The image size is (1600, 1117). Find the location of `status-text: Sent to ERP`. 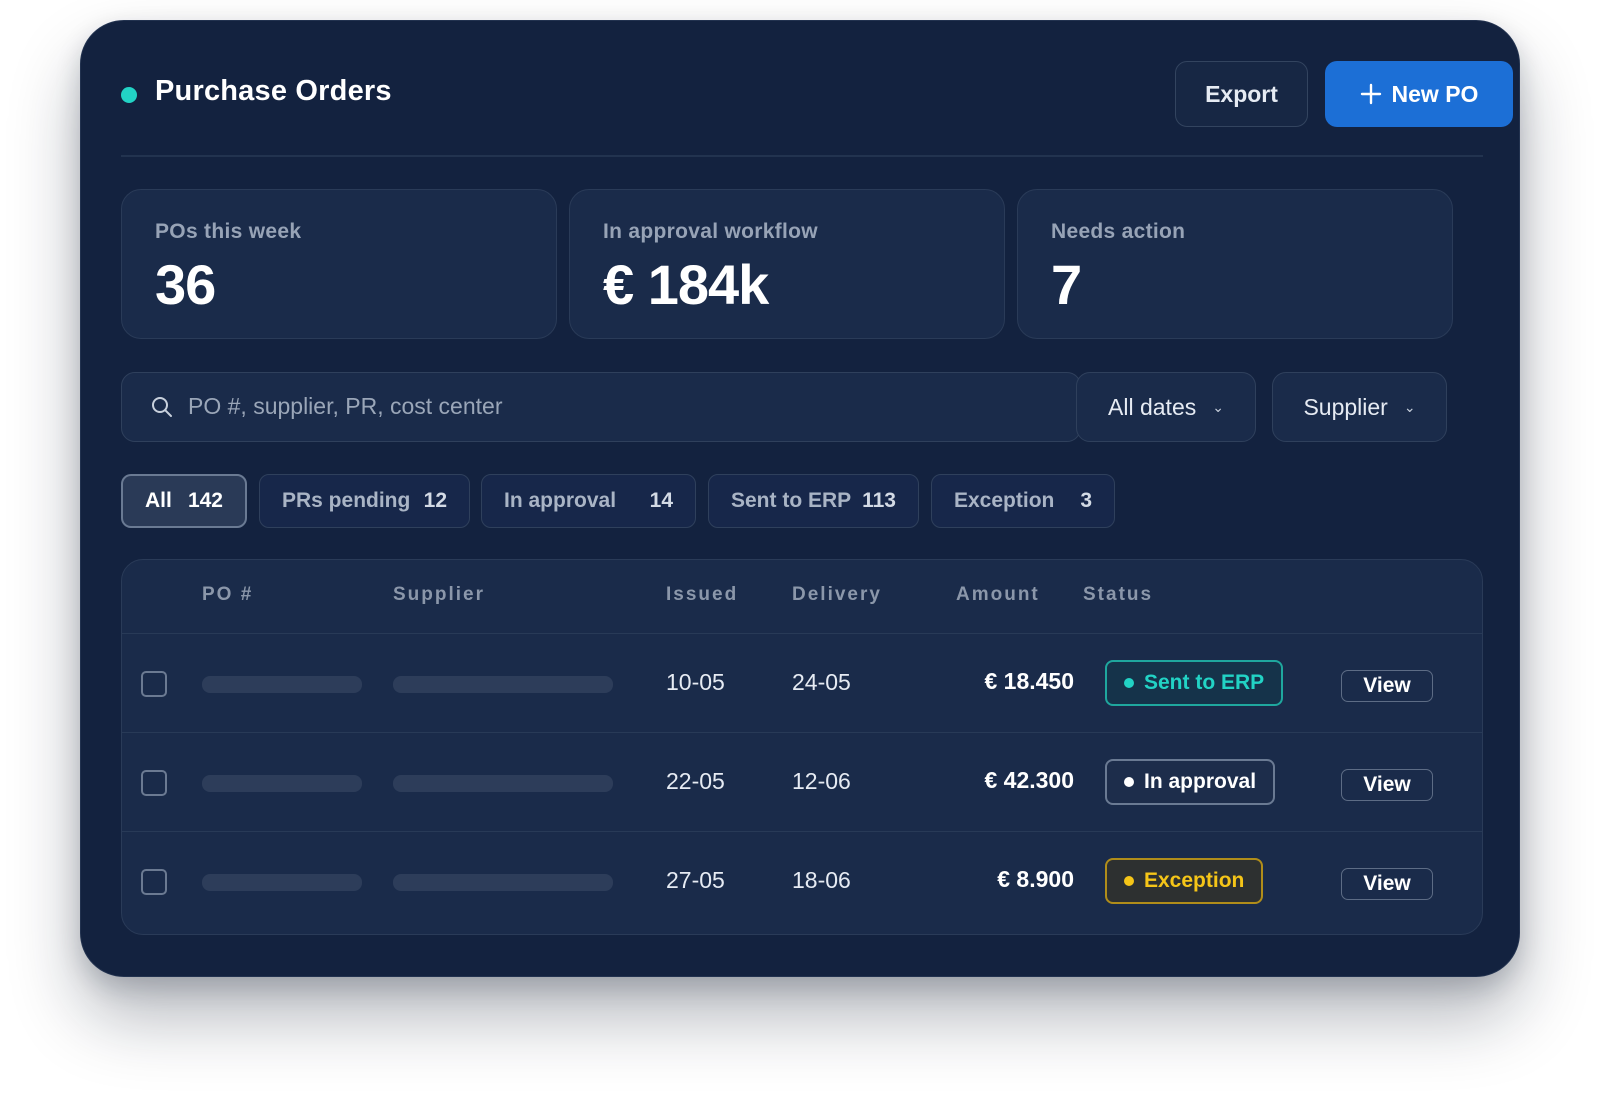

status-text: Sent to ERP is located at coordinates (1204, 682).